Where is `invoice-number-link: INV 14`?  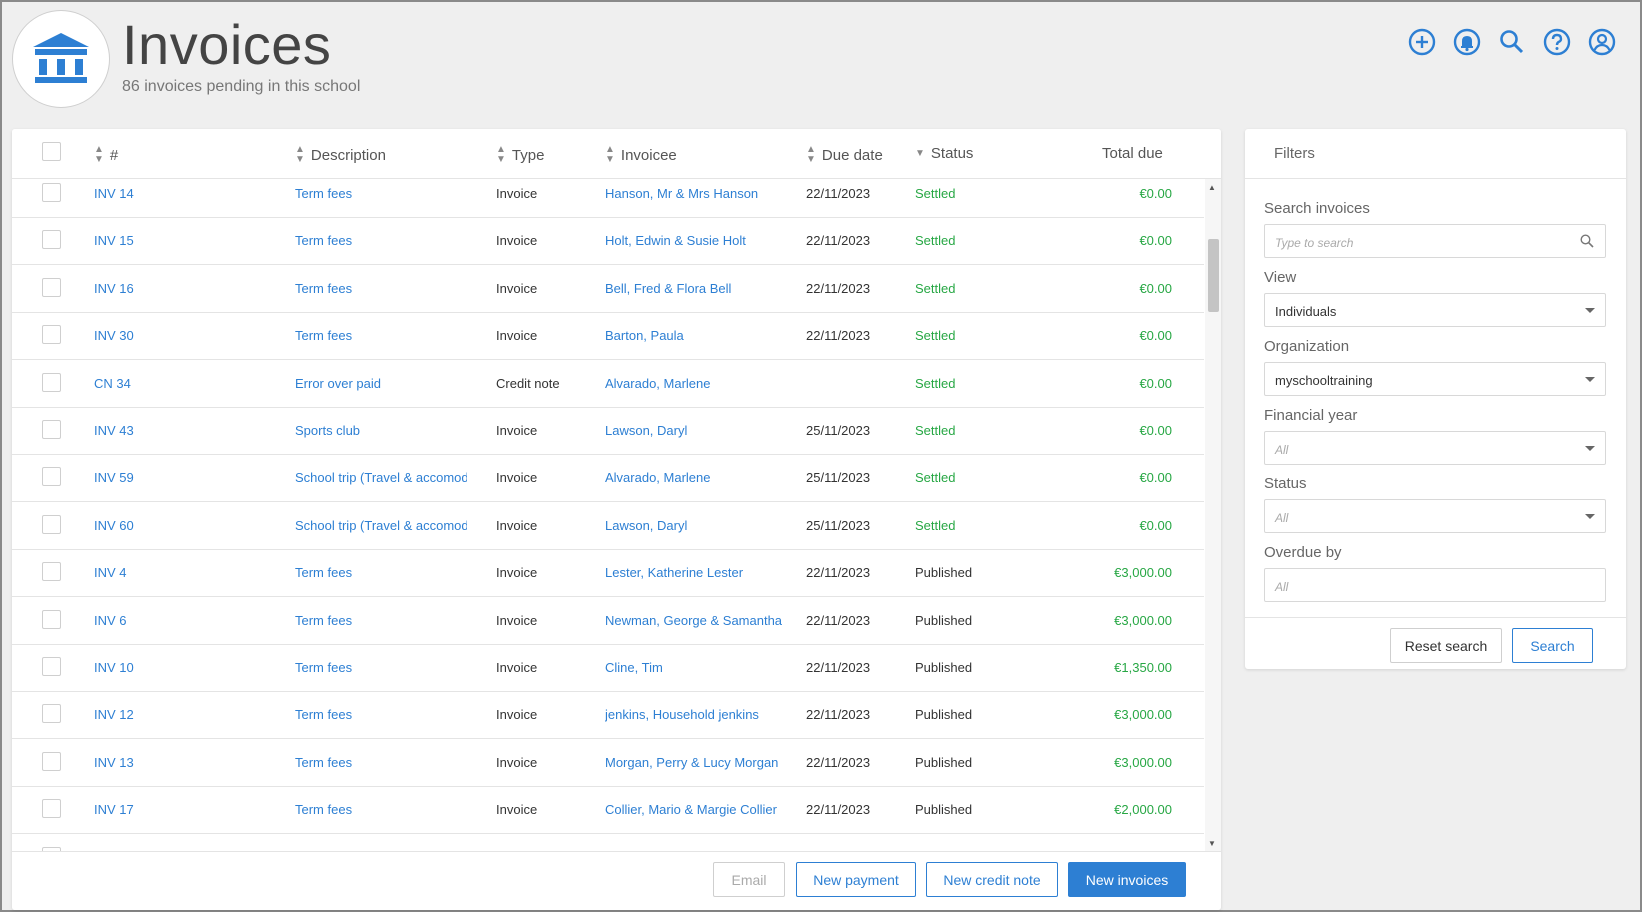
invoice-number-link: INV 14 is located at coordinates (184, 193).